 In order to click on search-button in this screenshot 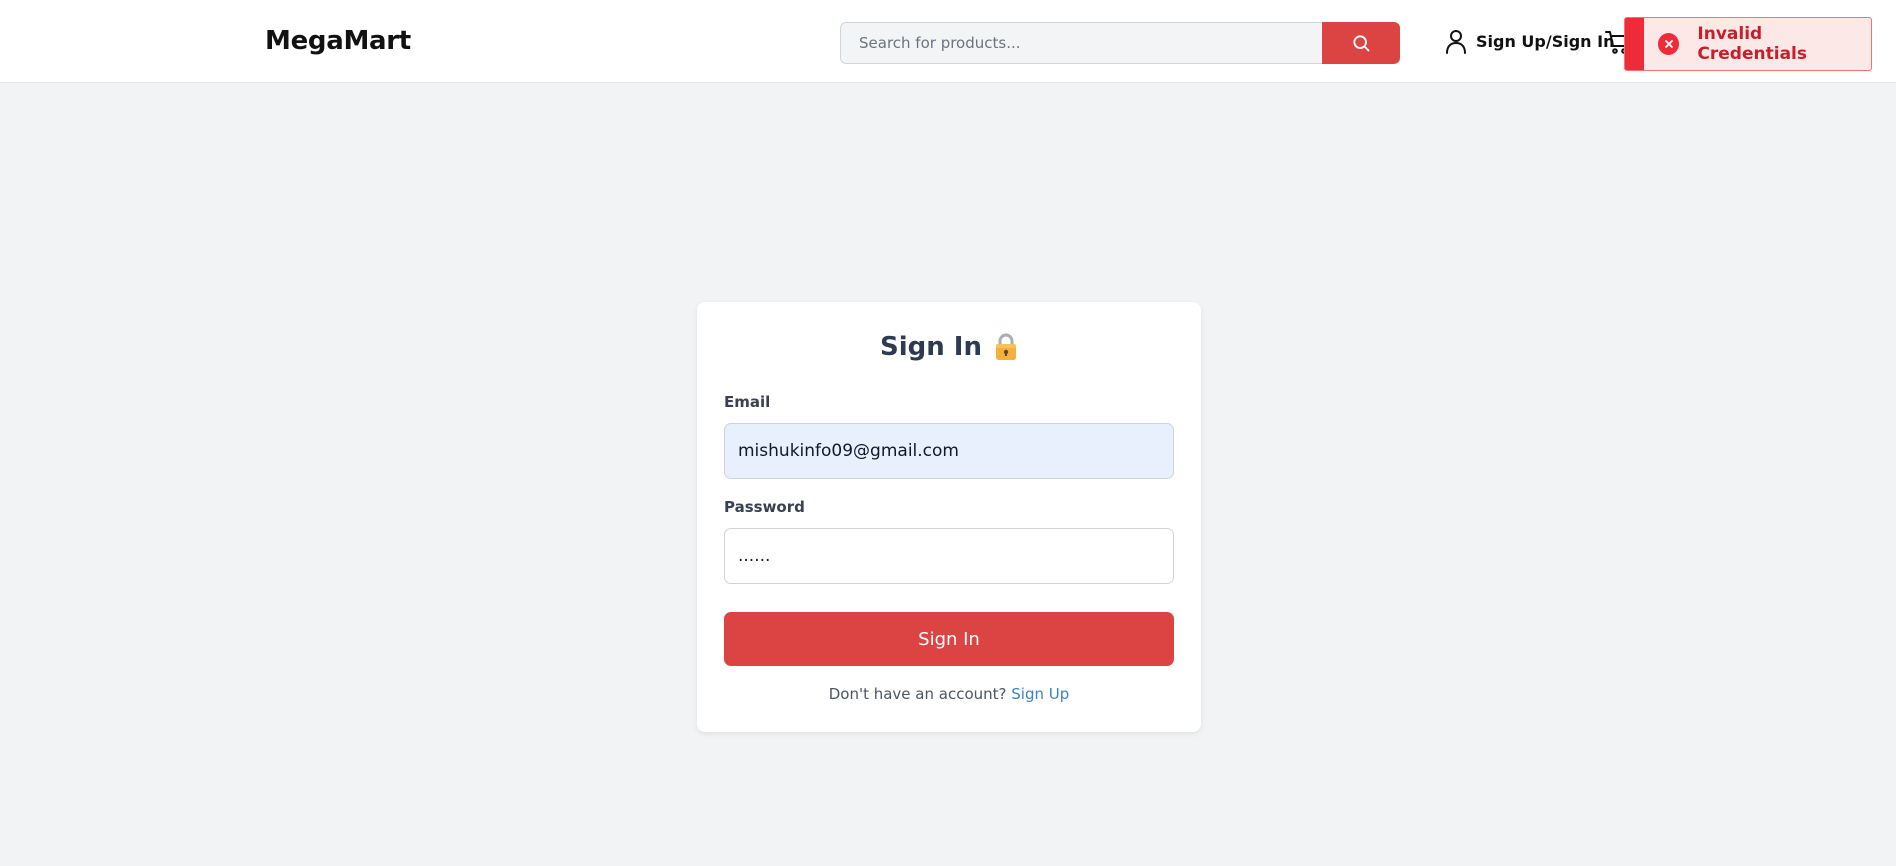, I will do `click(1361, 43)`.